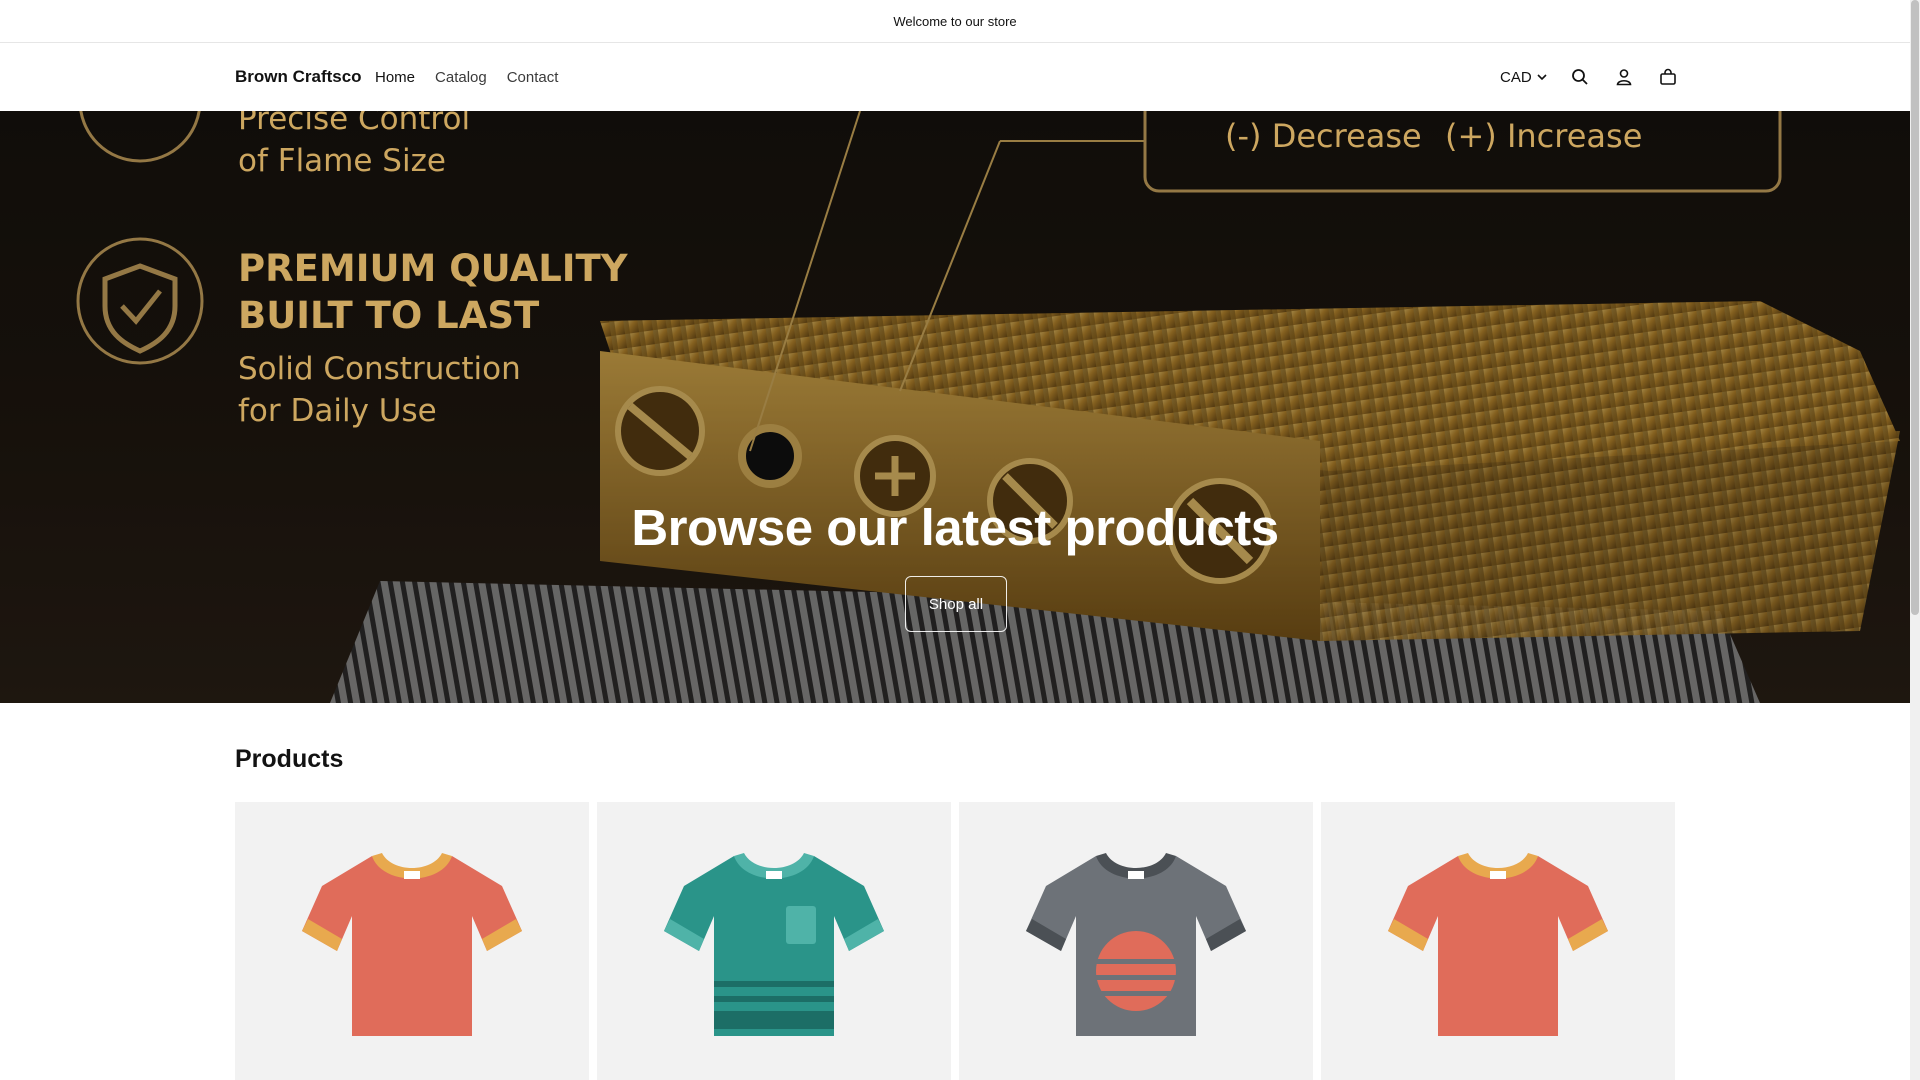 Image resolution: width=1920 pixels, height=1080 pixels. What do you see at coordinates (1323, 136) in the screenshot?
I see `hero-image-decrease: (-) Decrease` at bounding box center [1323, 136].